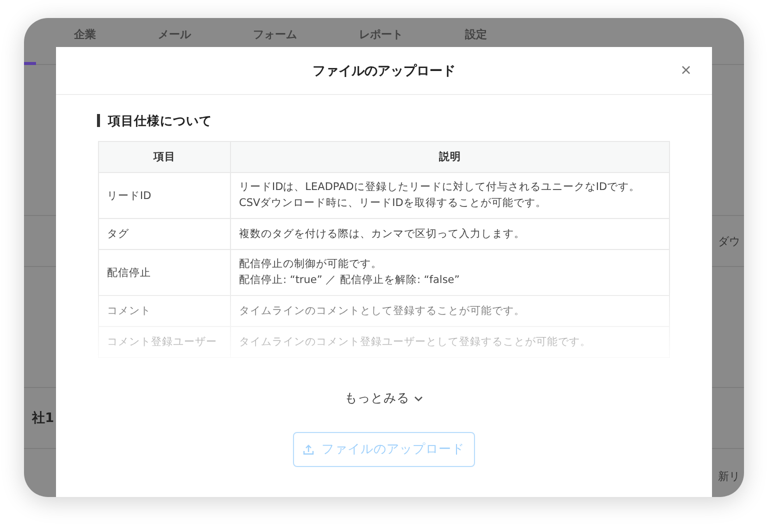  What do you see at coordinates (383, 398) in the screenshot?
I see `show-more-link: もっとみる` at bounding box center [383, 398].